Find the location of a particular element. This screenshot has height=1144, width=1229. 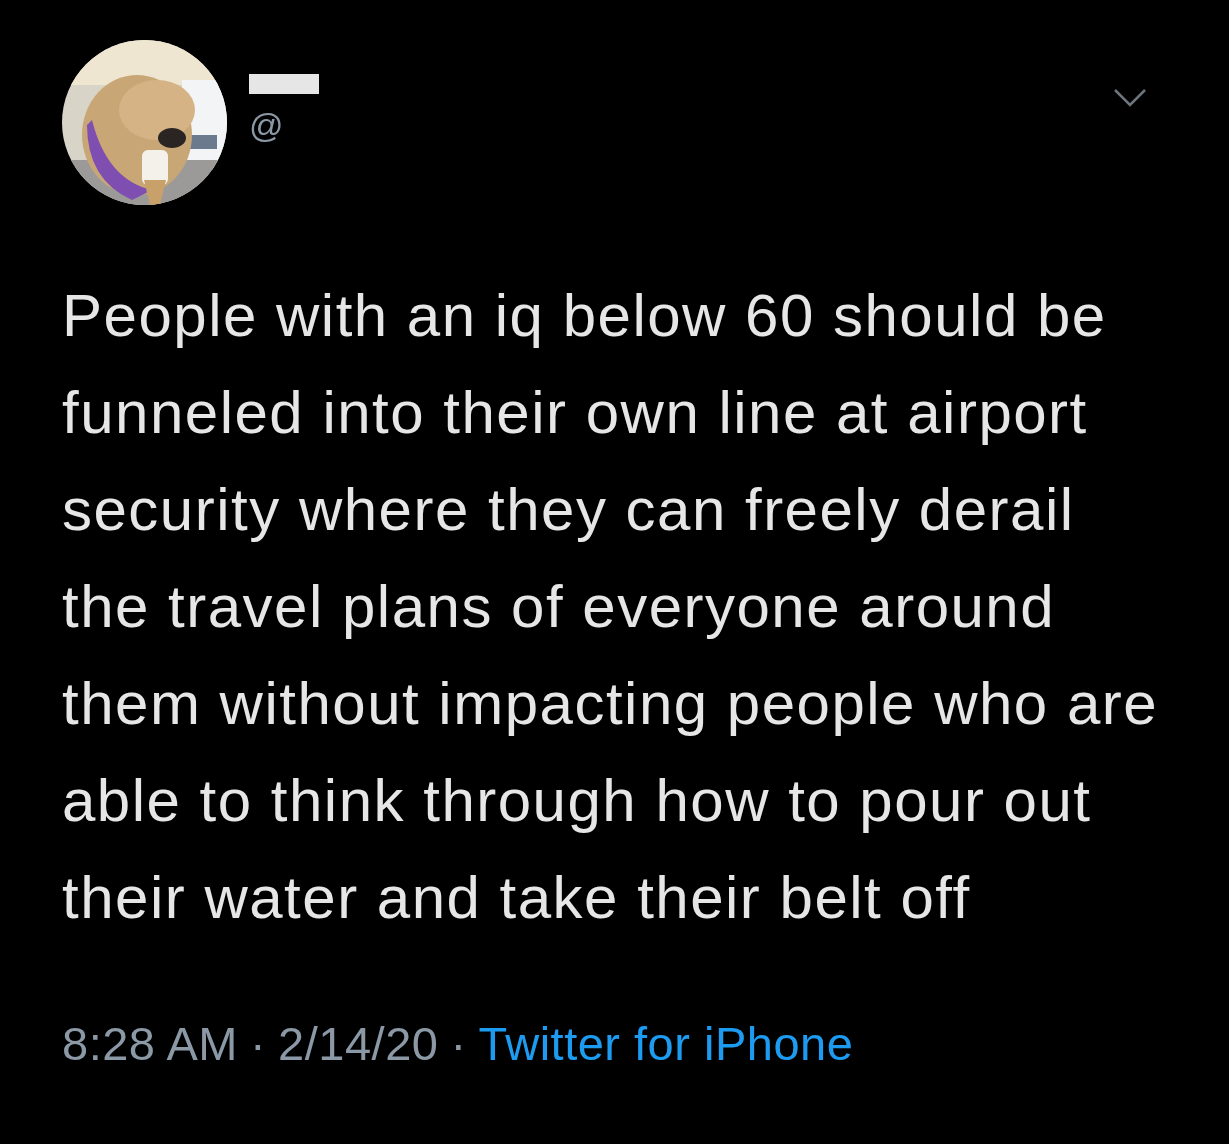

tweet-time: 8:28 AM is located at coordinates (150, 1043).